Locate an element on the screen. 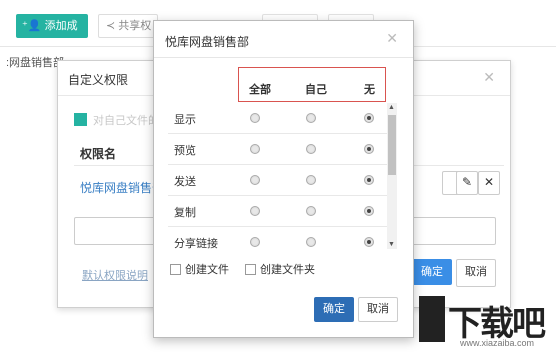 This screenshot has width=556, height=352. add-user-icon: ⁺👤 is located at coordinates (32, 26).